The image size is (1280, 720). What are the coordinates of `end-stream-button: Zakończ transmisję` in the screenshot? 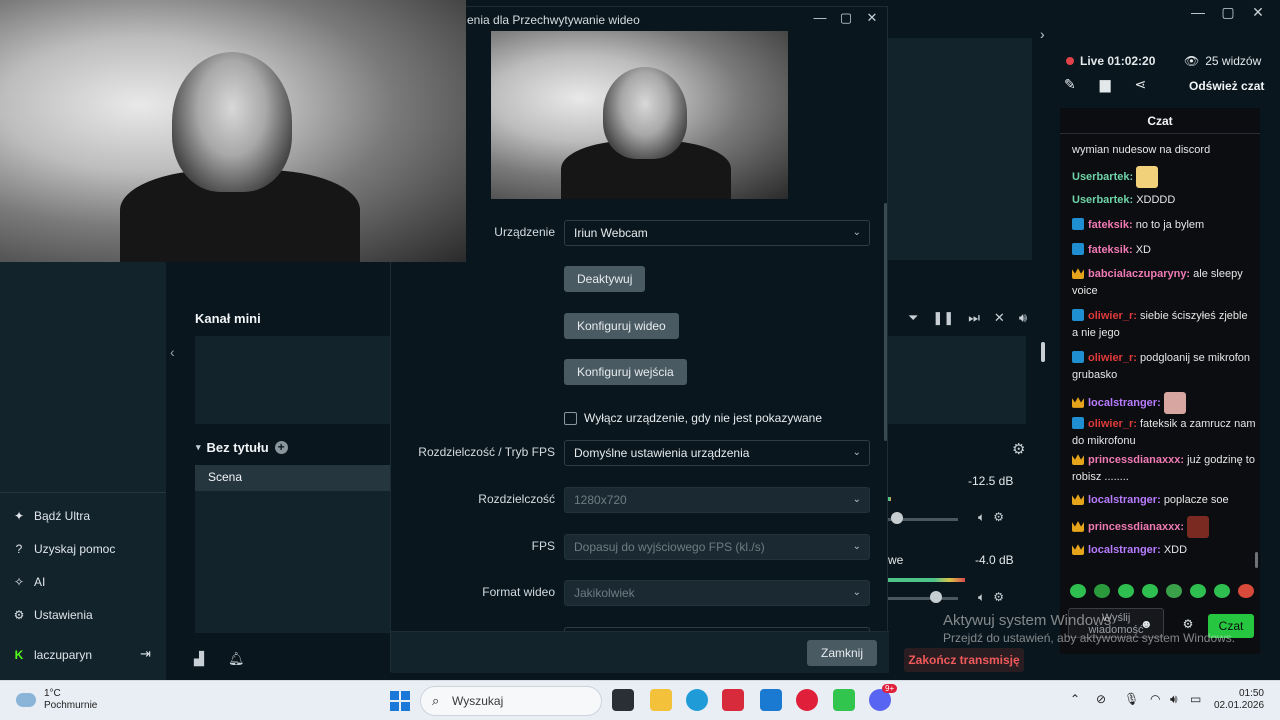 It's located at (964, 660).